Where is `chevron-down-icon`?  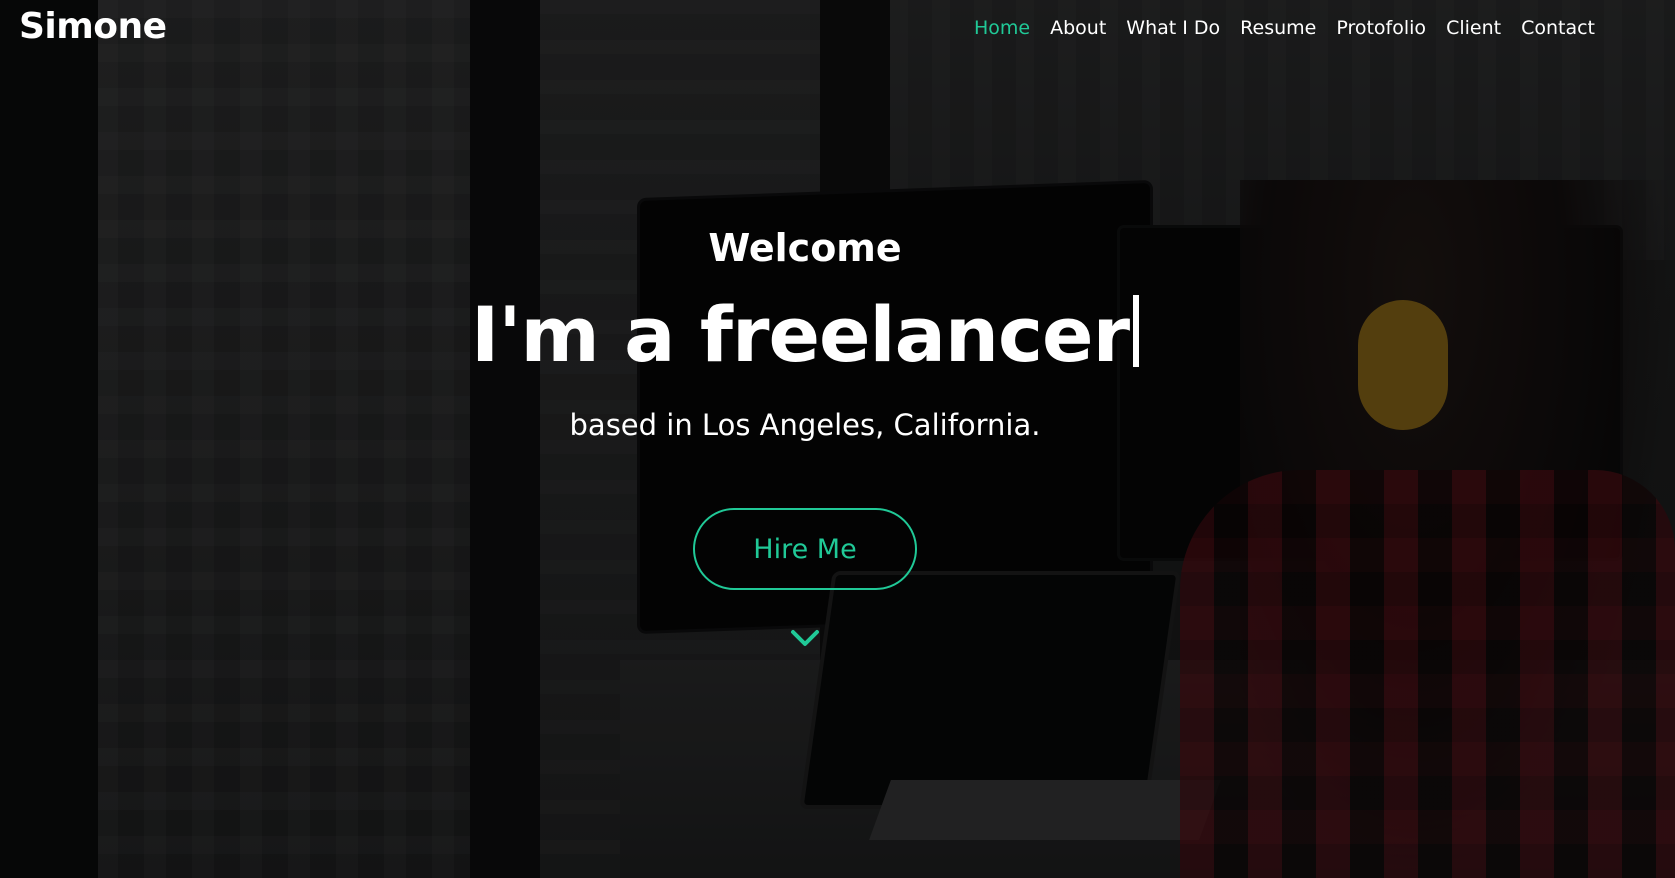 chevron-down-icon is located at coordinates (805, 638).